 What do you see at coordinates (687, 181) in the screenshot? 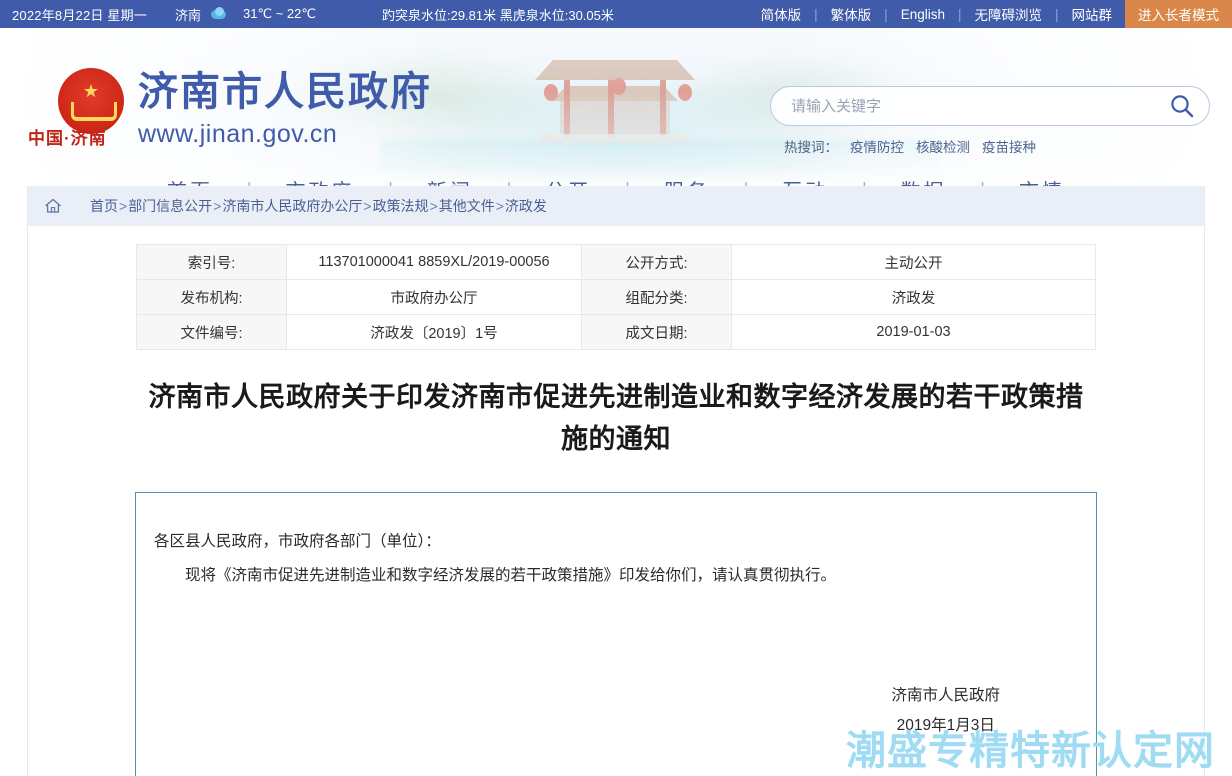
I see `nav-item-services: 服务` at bounding box center [687, 181].